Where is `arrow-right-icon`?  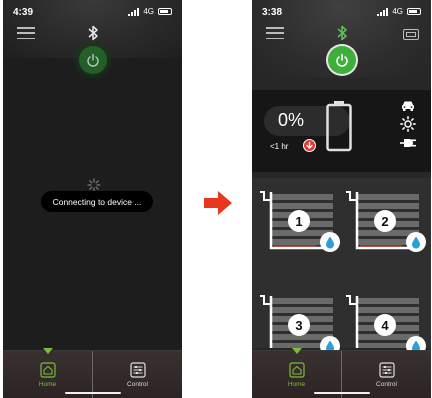
arrow-right-icon is located at coordinates (218, 203).